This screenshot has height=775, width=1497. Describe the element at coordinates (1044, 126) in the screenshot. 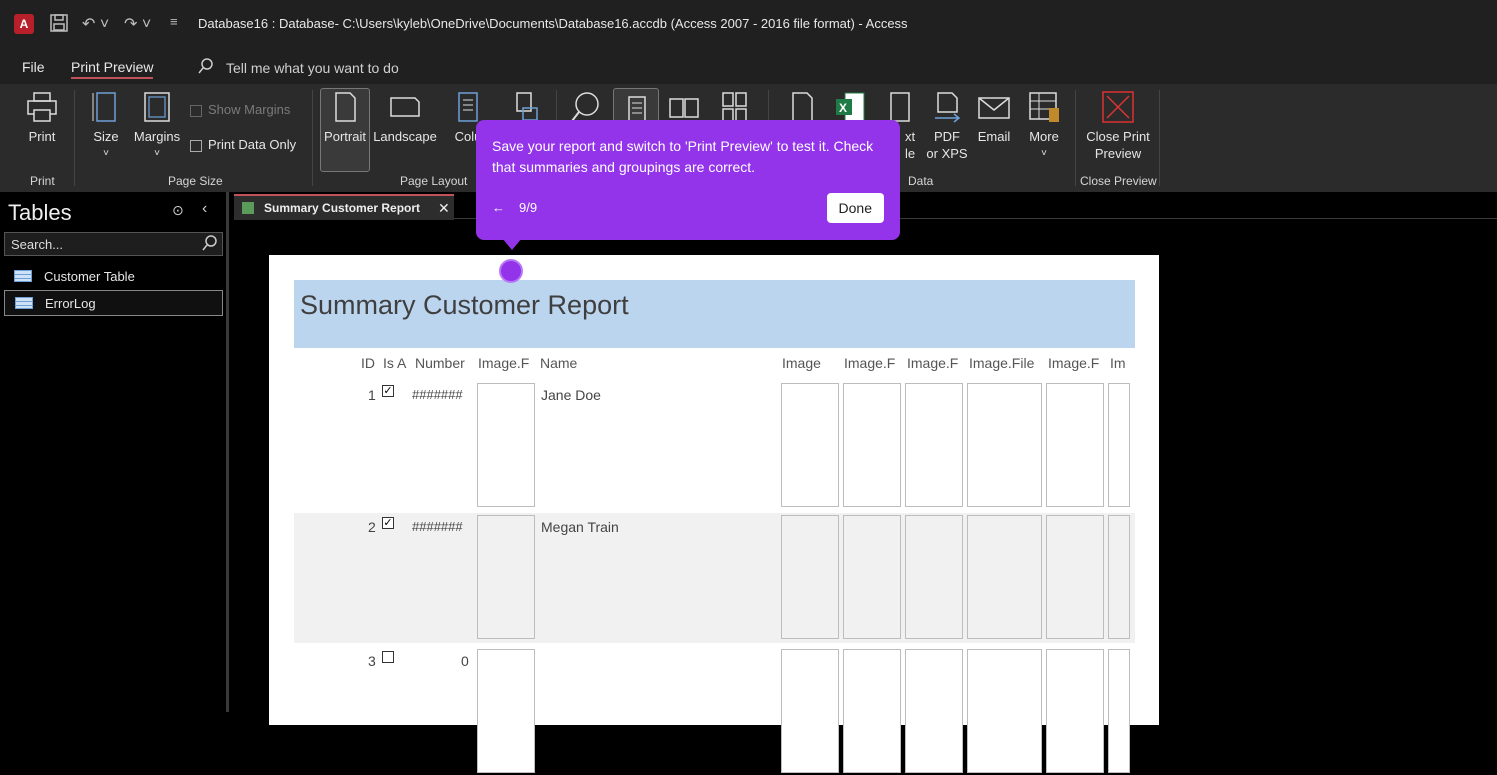

I see `more-button: More ˅` at that location.